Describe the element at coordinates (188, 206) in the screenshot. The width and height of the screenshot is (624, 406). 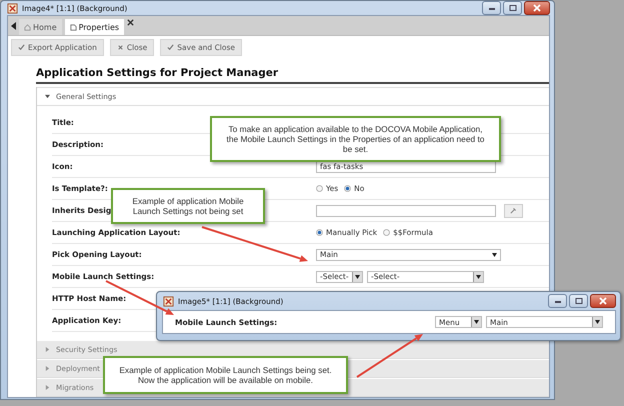
I see `callout-tooltip: Example of application Mobile Launch Settings not being set` at that location.